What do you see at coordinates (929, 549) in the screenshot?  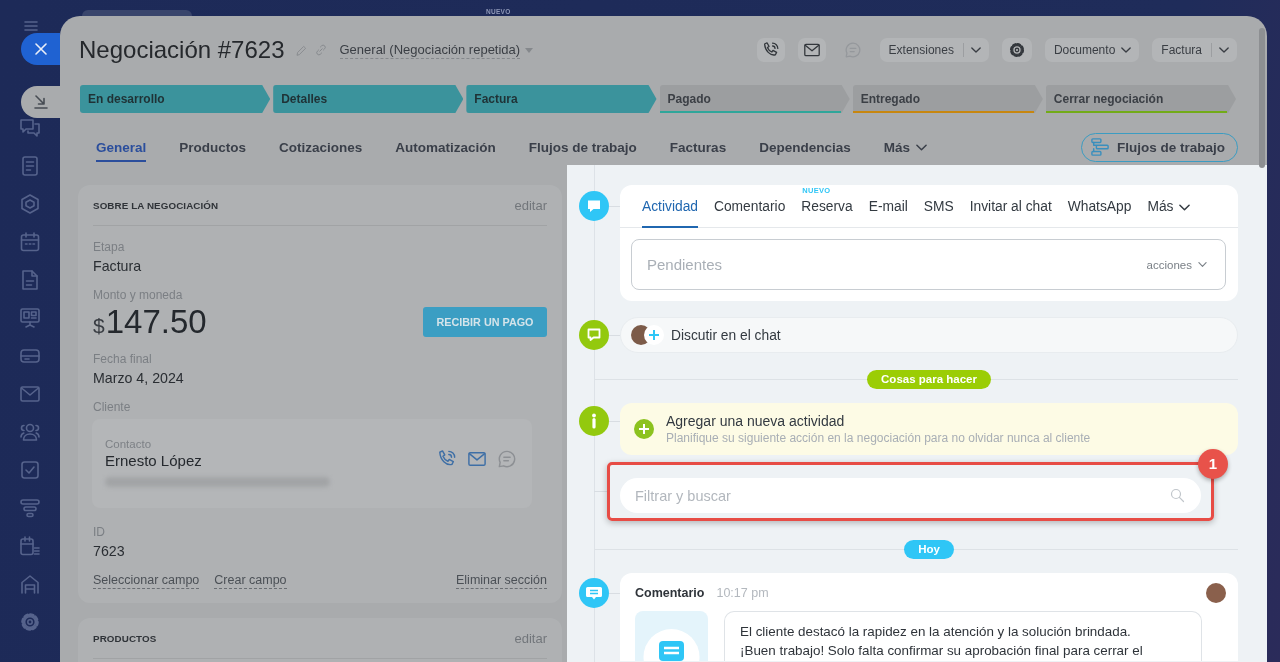 I see `group-label: Hoy` at bounding box center [929, 549].